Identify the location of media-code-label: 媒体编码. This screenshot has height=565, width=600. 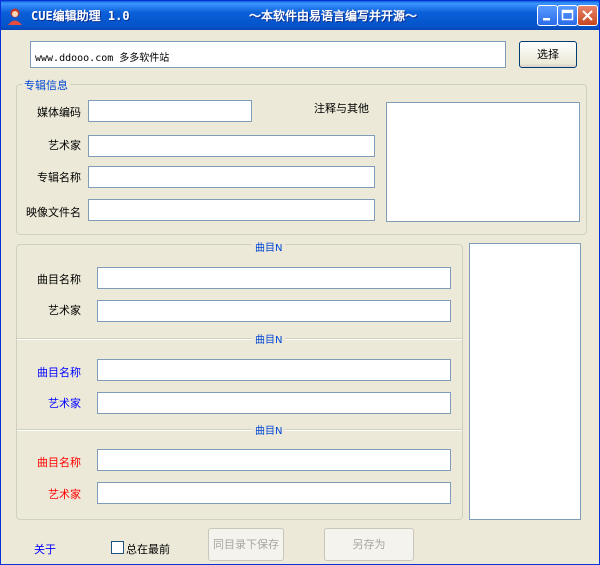
(59, 112).